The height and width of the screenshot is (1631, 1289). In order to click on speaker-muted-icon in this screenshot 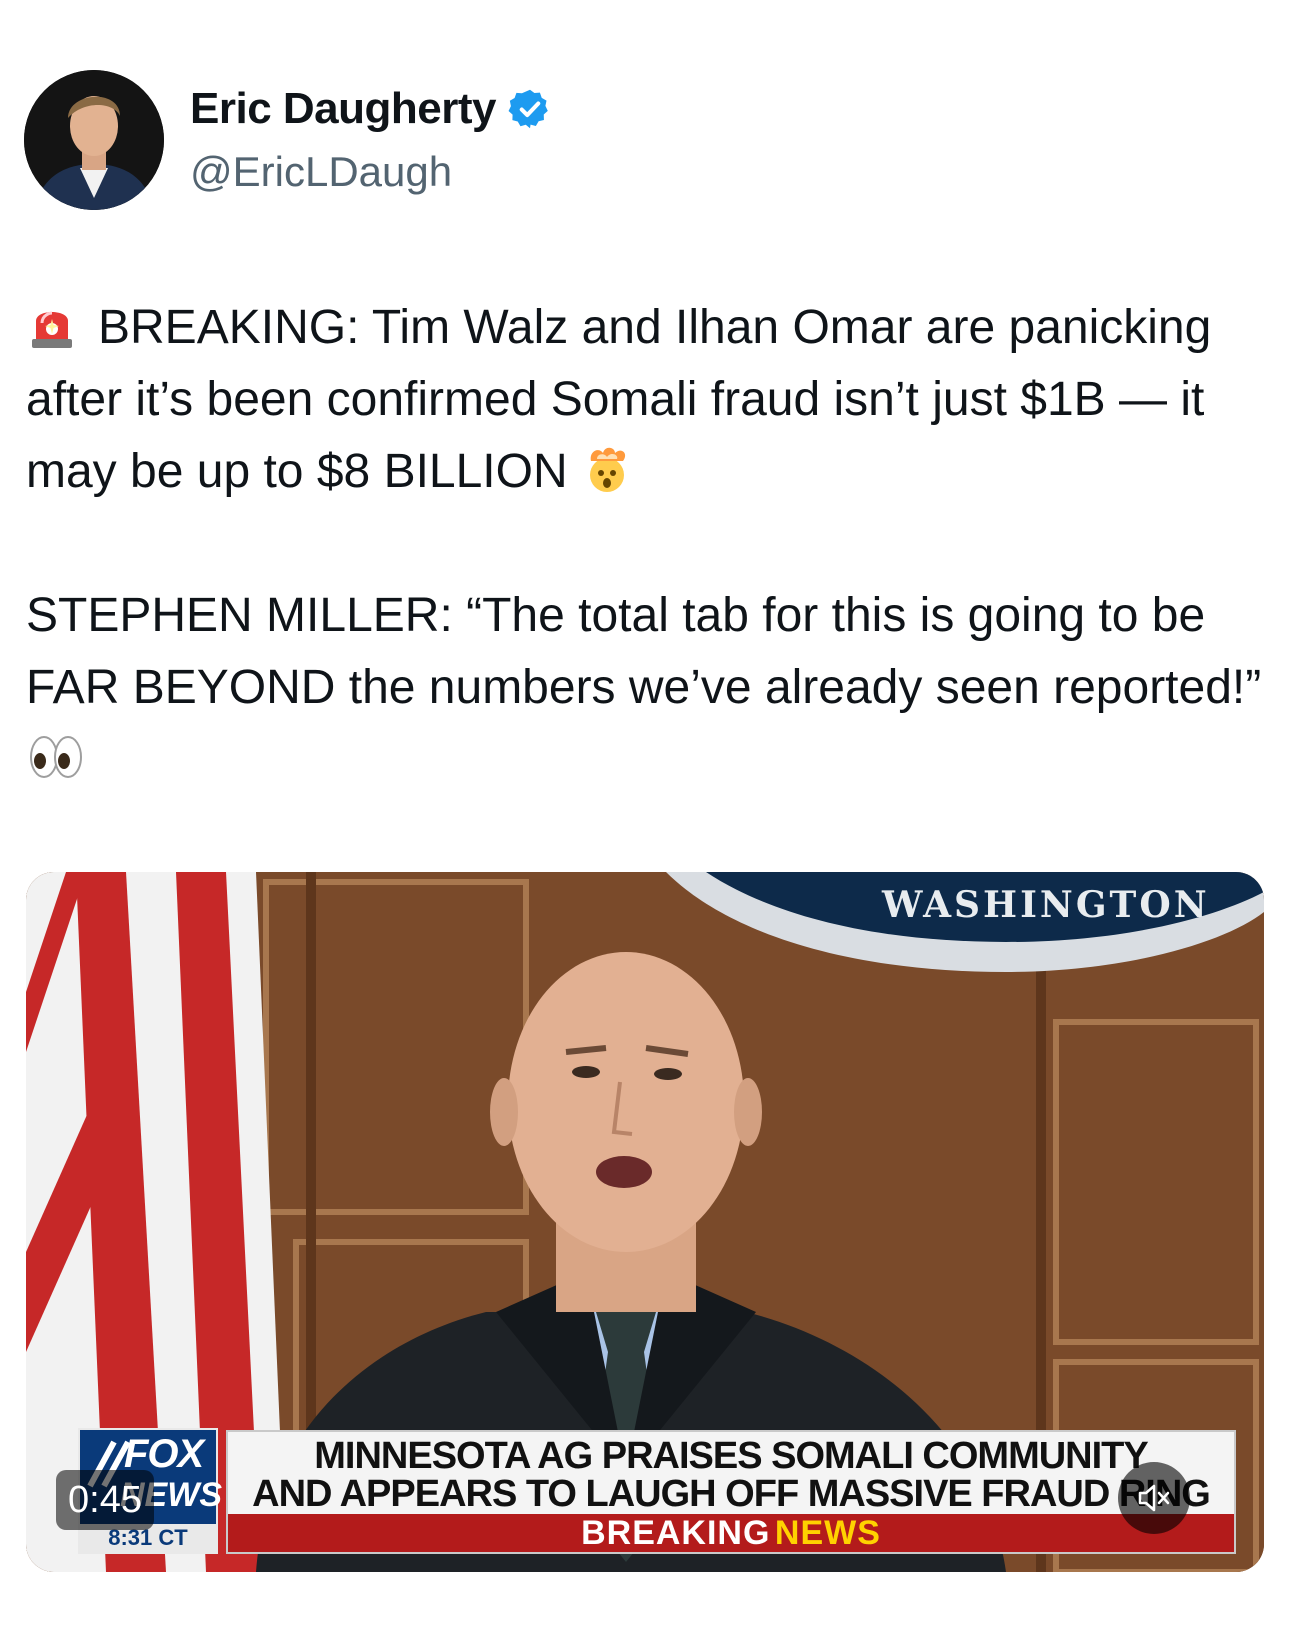, I will do `click(1154, 1498)`.